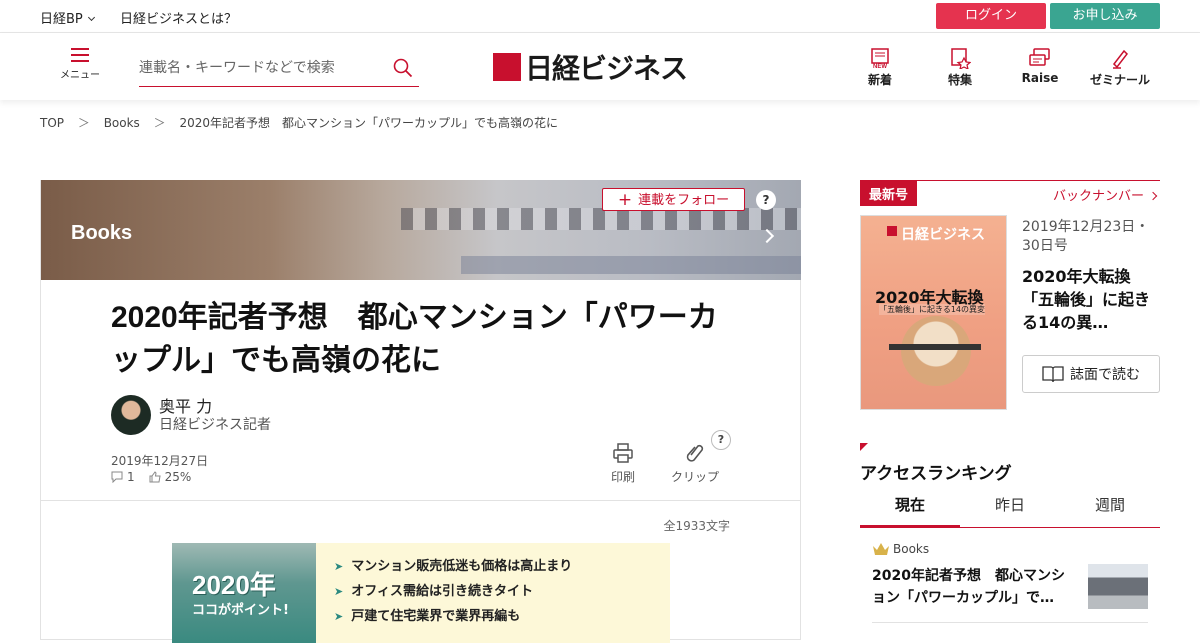 The image size is (1200, 643). I want to click on breadcrumb-books: Books, so click(122, 123).